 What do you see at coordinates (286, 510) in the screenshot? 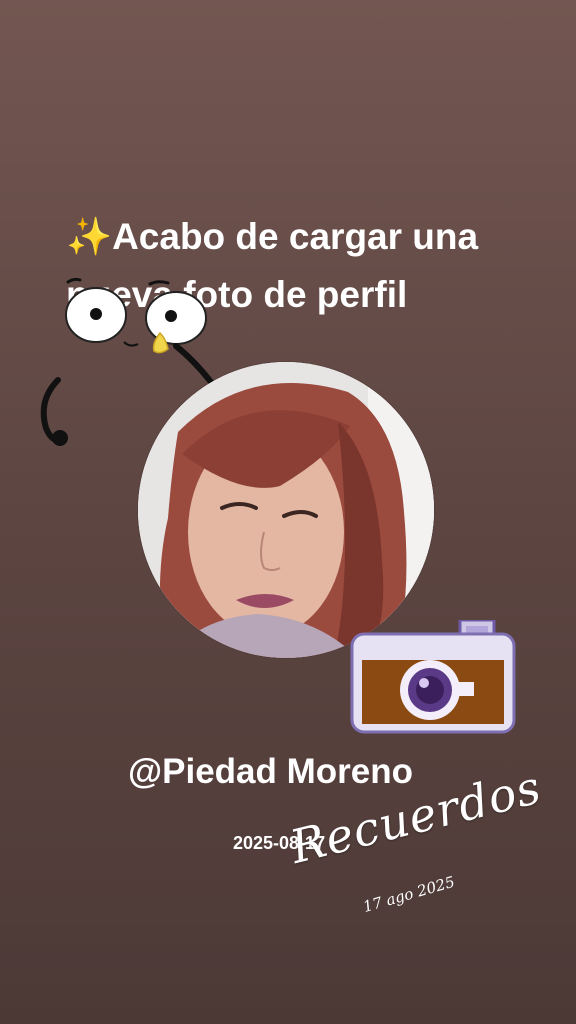
I see `profile-photo` at bounding box center [286, 510].